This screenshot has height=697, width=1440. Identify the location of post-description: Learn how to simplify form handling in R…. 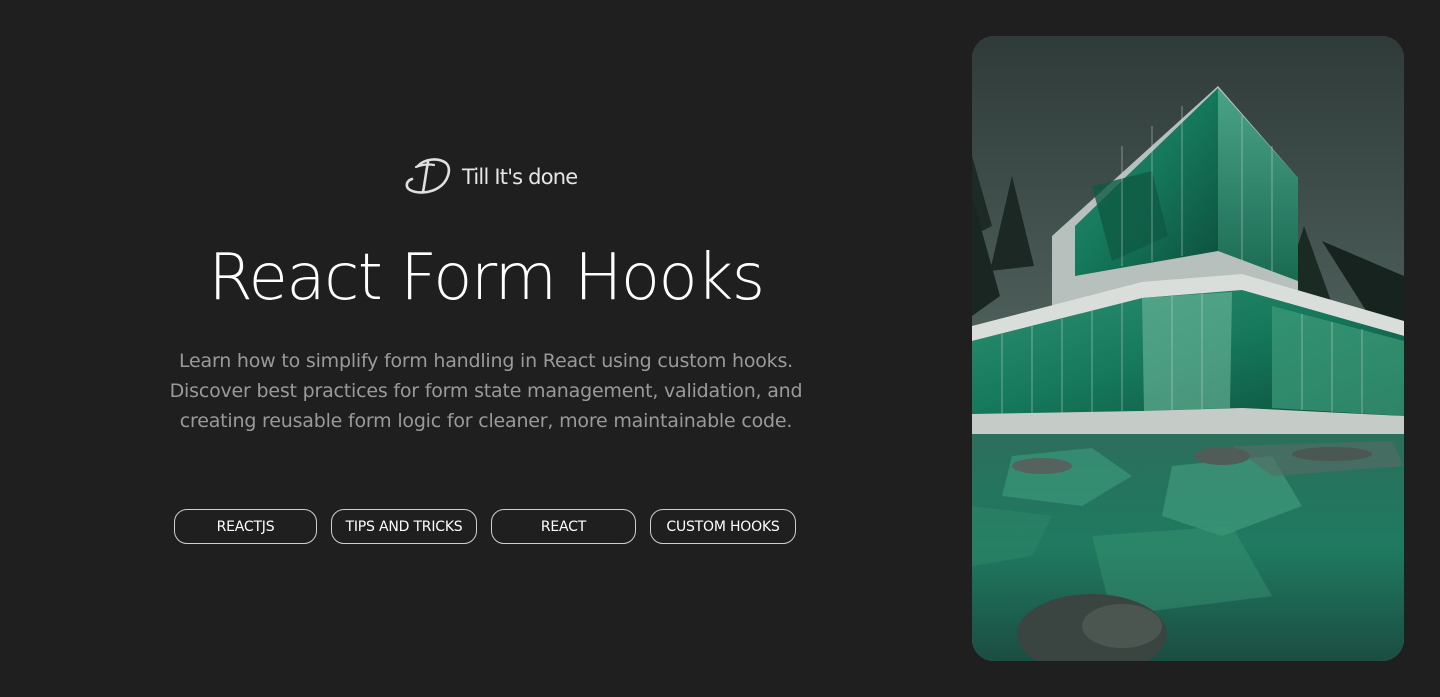
(486, 391).